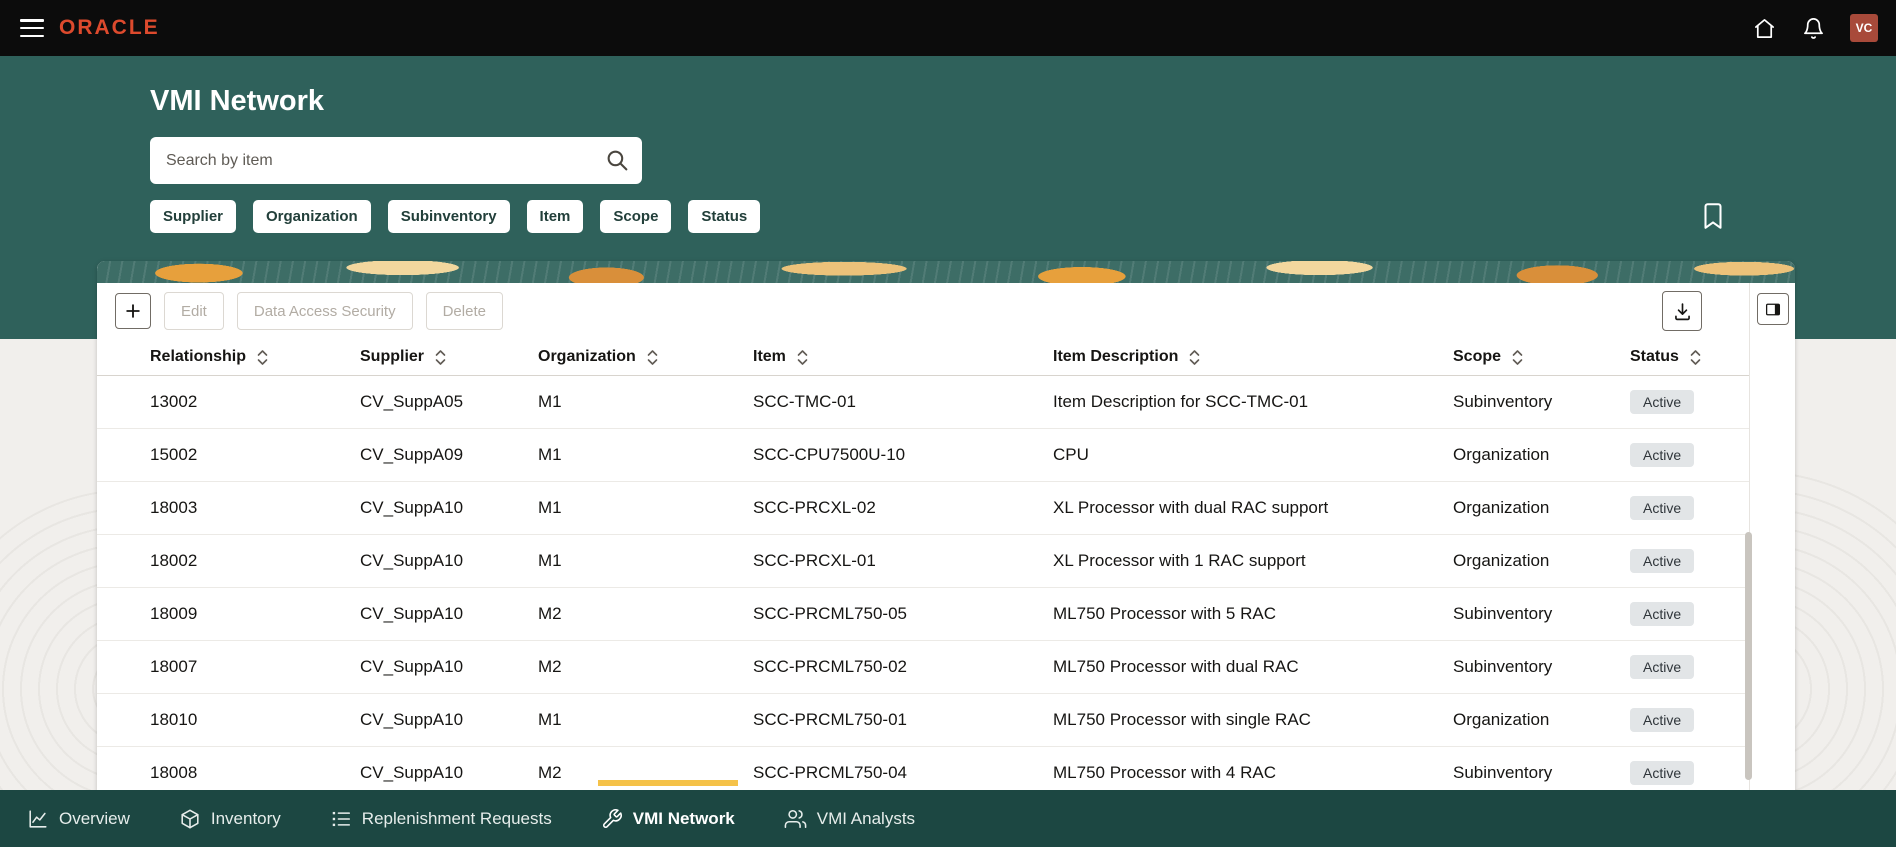  Describe the element at coordinates (324, 311) in the screenshot. I see `data-access-security-button: Data Access Security` at that location.